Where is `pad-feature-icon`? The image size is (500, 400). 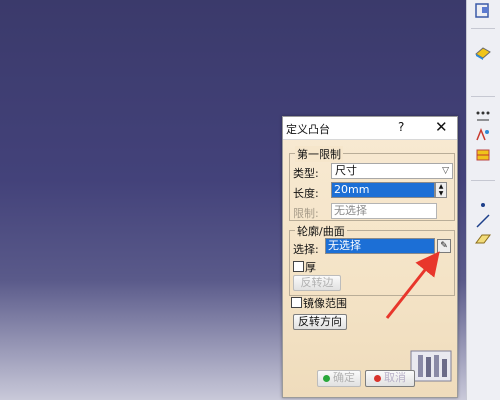
pad-feature-icon is located at coordinates (431, 366).